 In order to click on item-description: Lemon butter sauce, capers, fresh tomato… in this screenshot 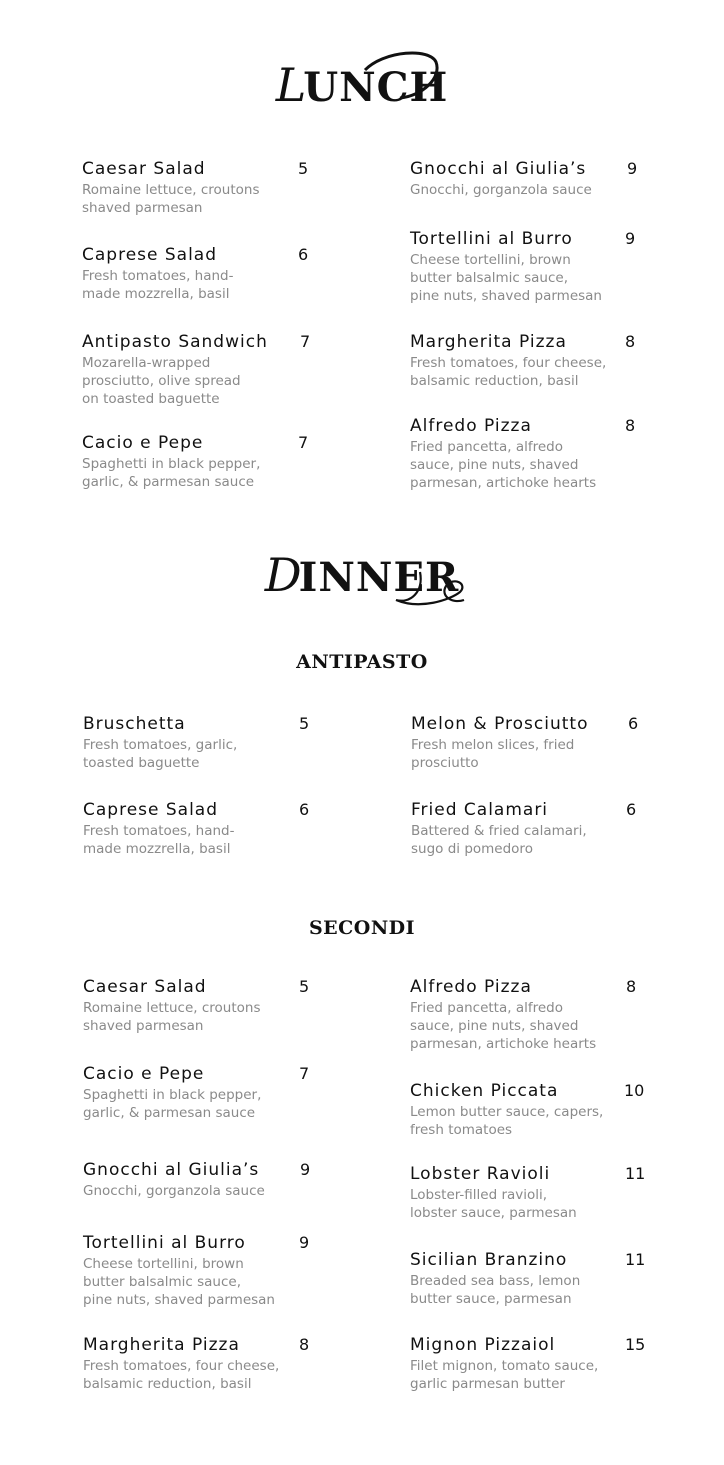, I will do `click(507, 1121)`.